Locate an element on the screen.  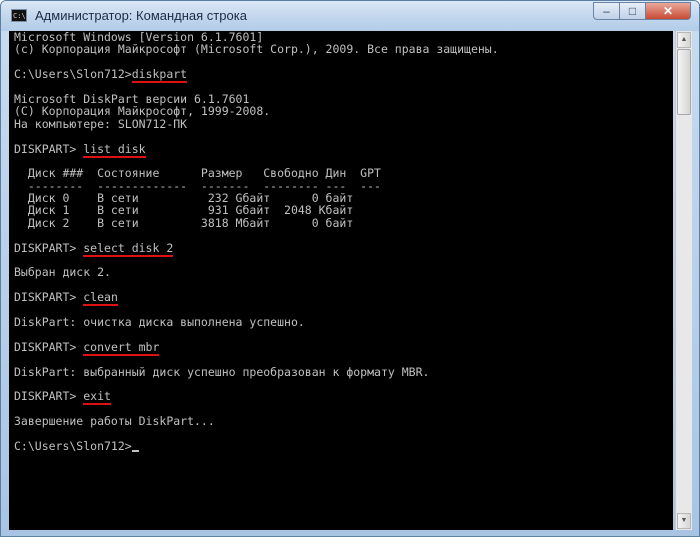
console-line: На компьютере: SLON712-ПК is located at coordinates (256, 124).